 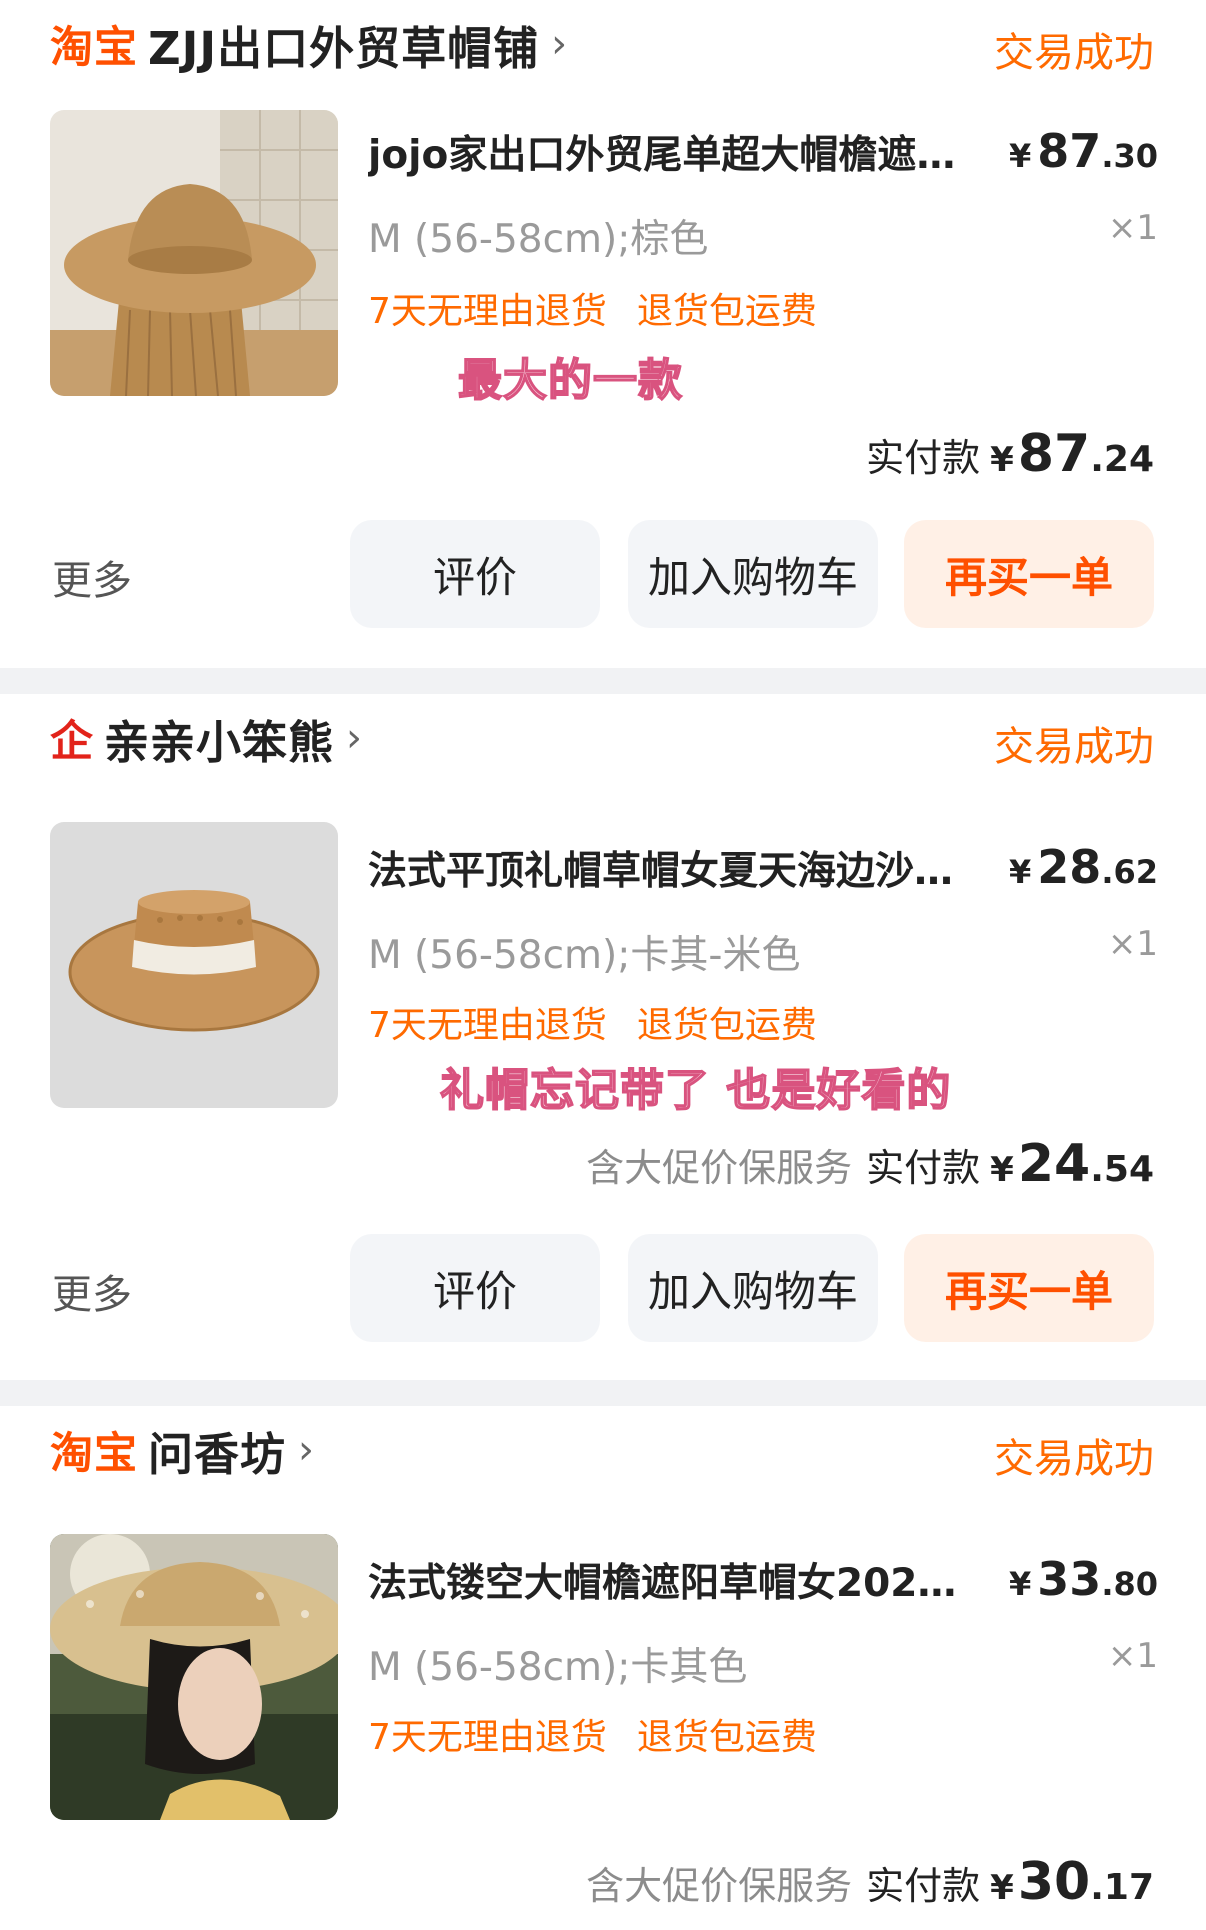 What do you see at coordinates (584, 955) in the screenshot?
I see `product-sku: M (56-58cm);卡其-米色` at bounding box center [584, 955].